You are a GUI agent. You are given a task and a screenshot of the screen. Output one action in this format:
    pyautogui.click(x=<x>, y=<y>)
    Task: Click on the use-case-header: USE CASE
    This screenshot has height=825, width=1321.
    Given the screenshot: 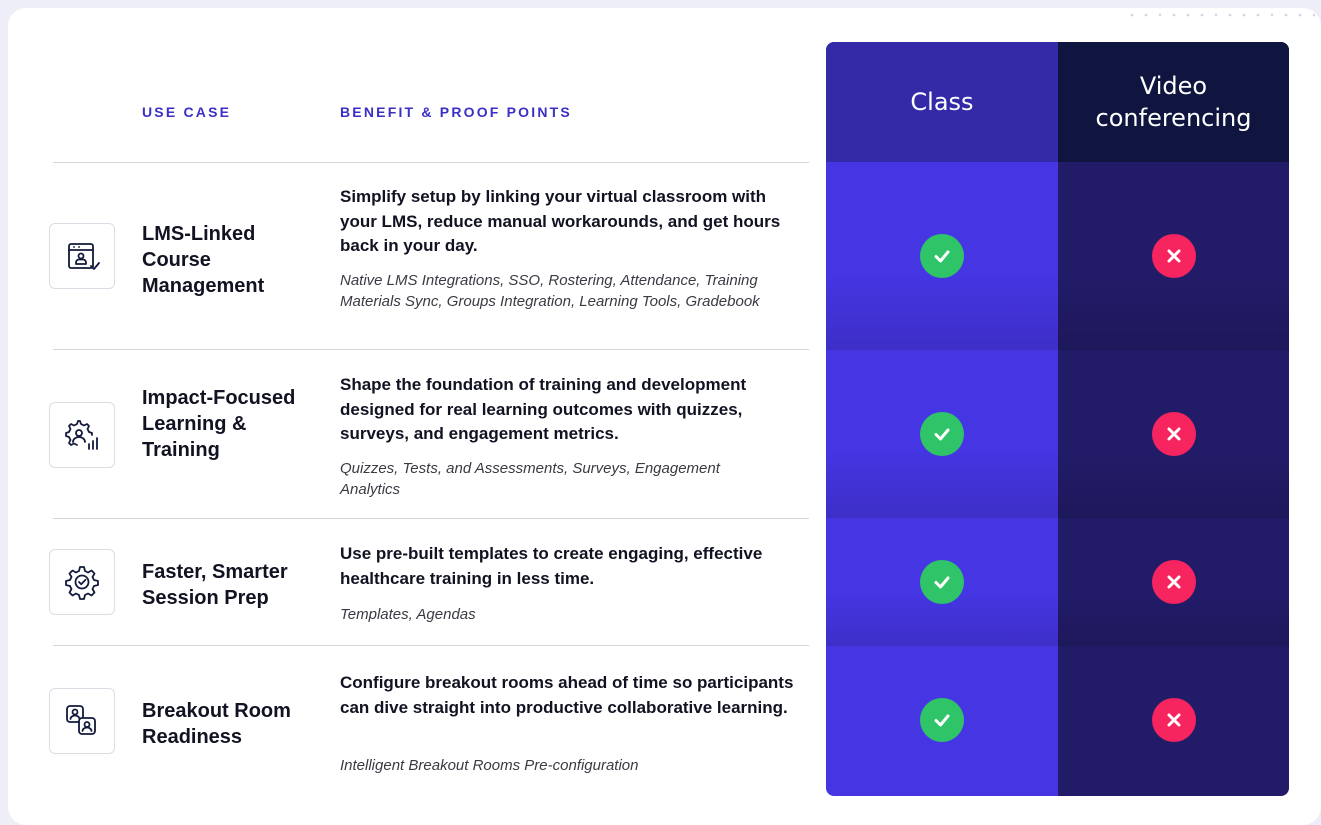 What is the action you would take?
    pyautogui.click(x=187, y=112)
    